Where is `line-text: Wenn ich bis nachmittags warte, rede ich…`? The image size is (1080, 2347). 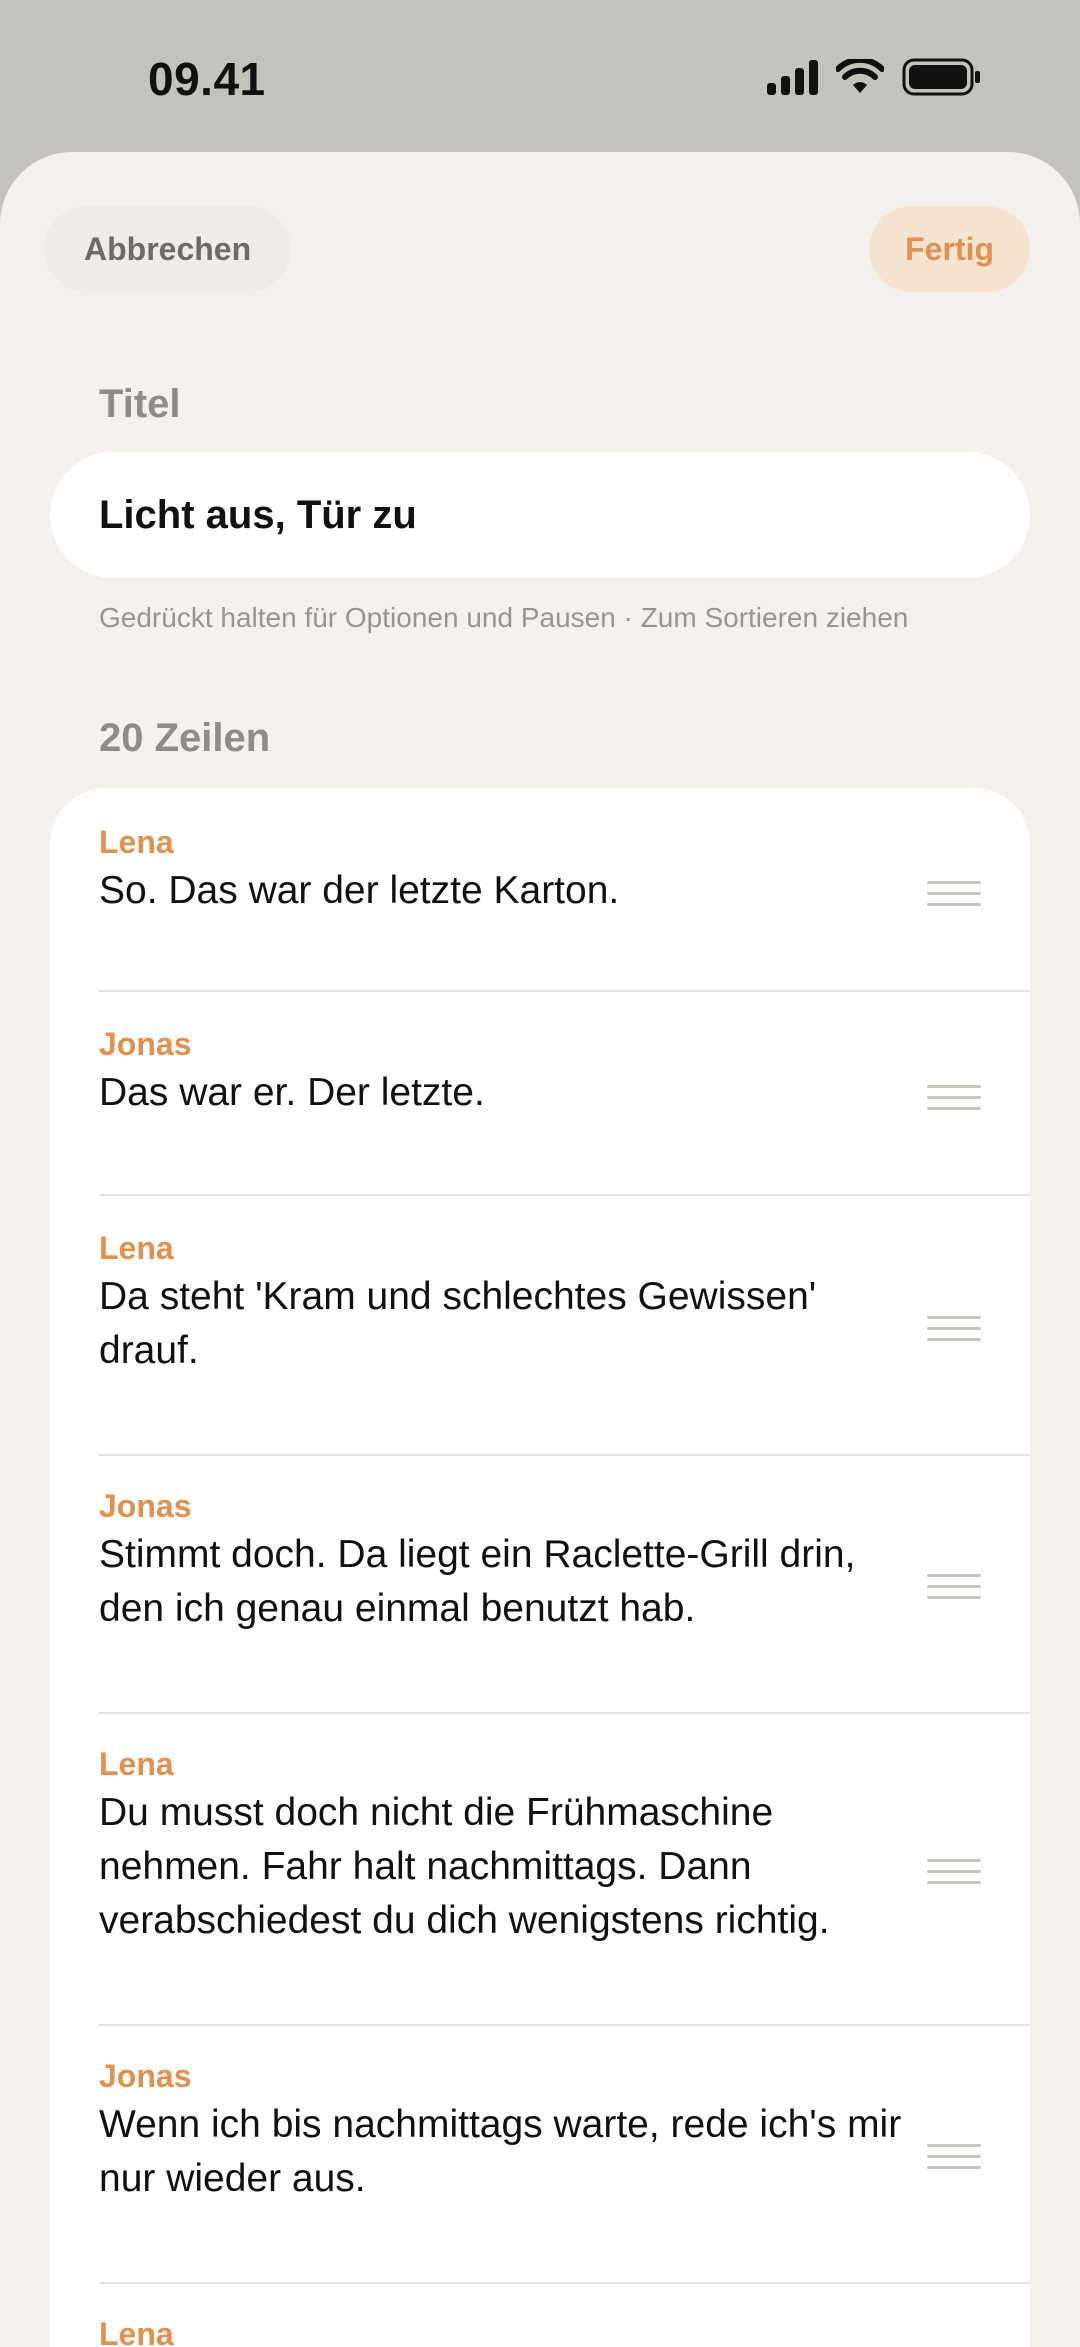 line-text: Wenn ich bis nachmittags warte, rede ich… is located at coordinates (500, 2151).